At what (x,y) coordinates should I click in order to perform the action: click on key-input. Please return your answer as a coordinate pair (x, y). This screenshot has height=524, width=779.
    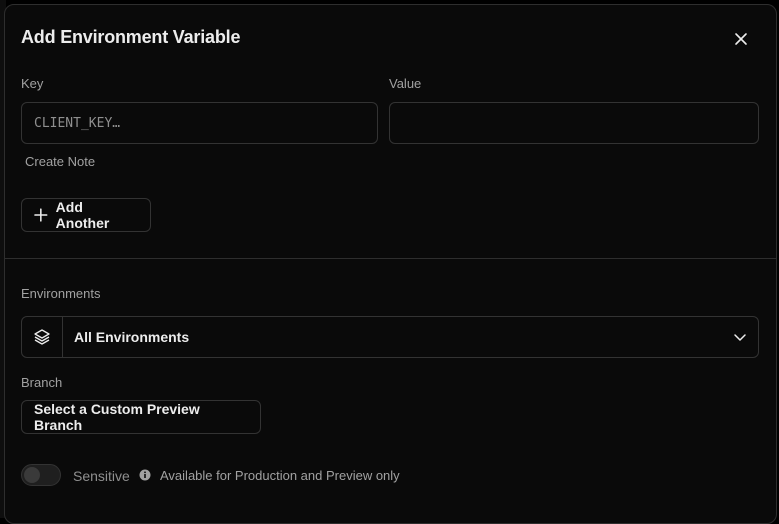
    Looking at the image, I should click on (199, 123).